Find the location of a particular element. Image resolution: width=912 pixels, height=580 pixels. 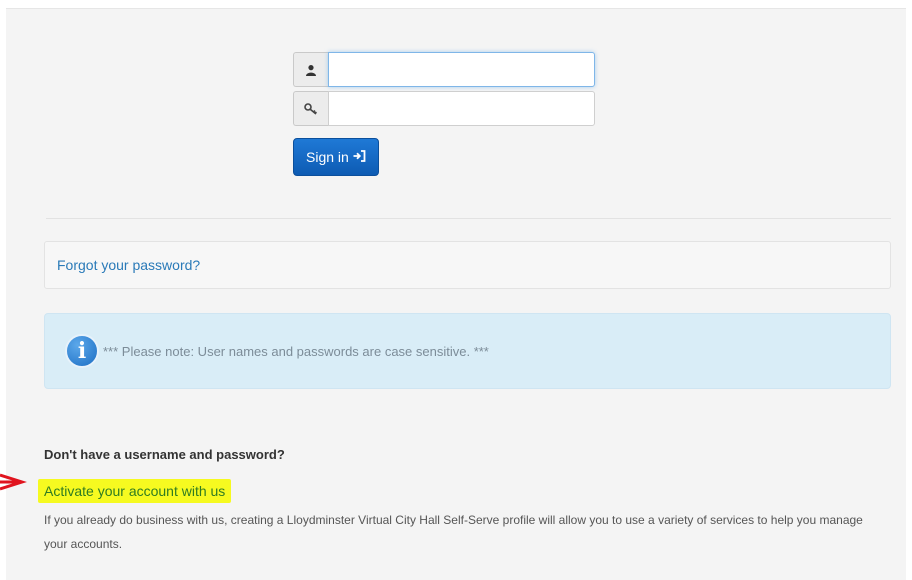

sign-in-label: Sign in is located at coordinates (327, 157).